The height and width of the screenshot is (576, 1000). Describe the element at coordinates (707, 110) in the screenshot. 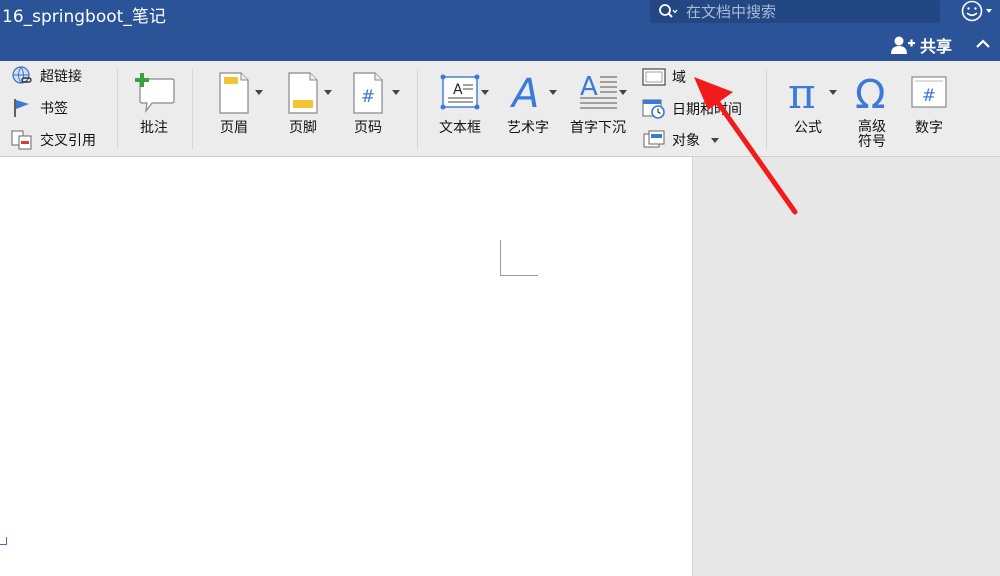

I see `datetime-label: 日期和时间` at that location.